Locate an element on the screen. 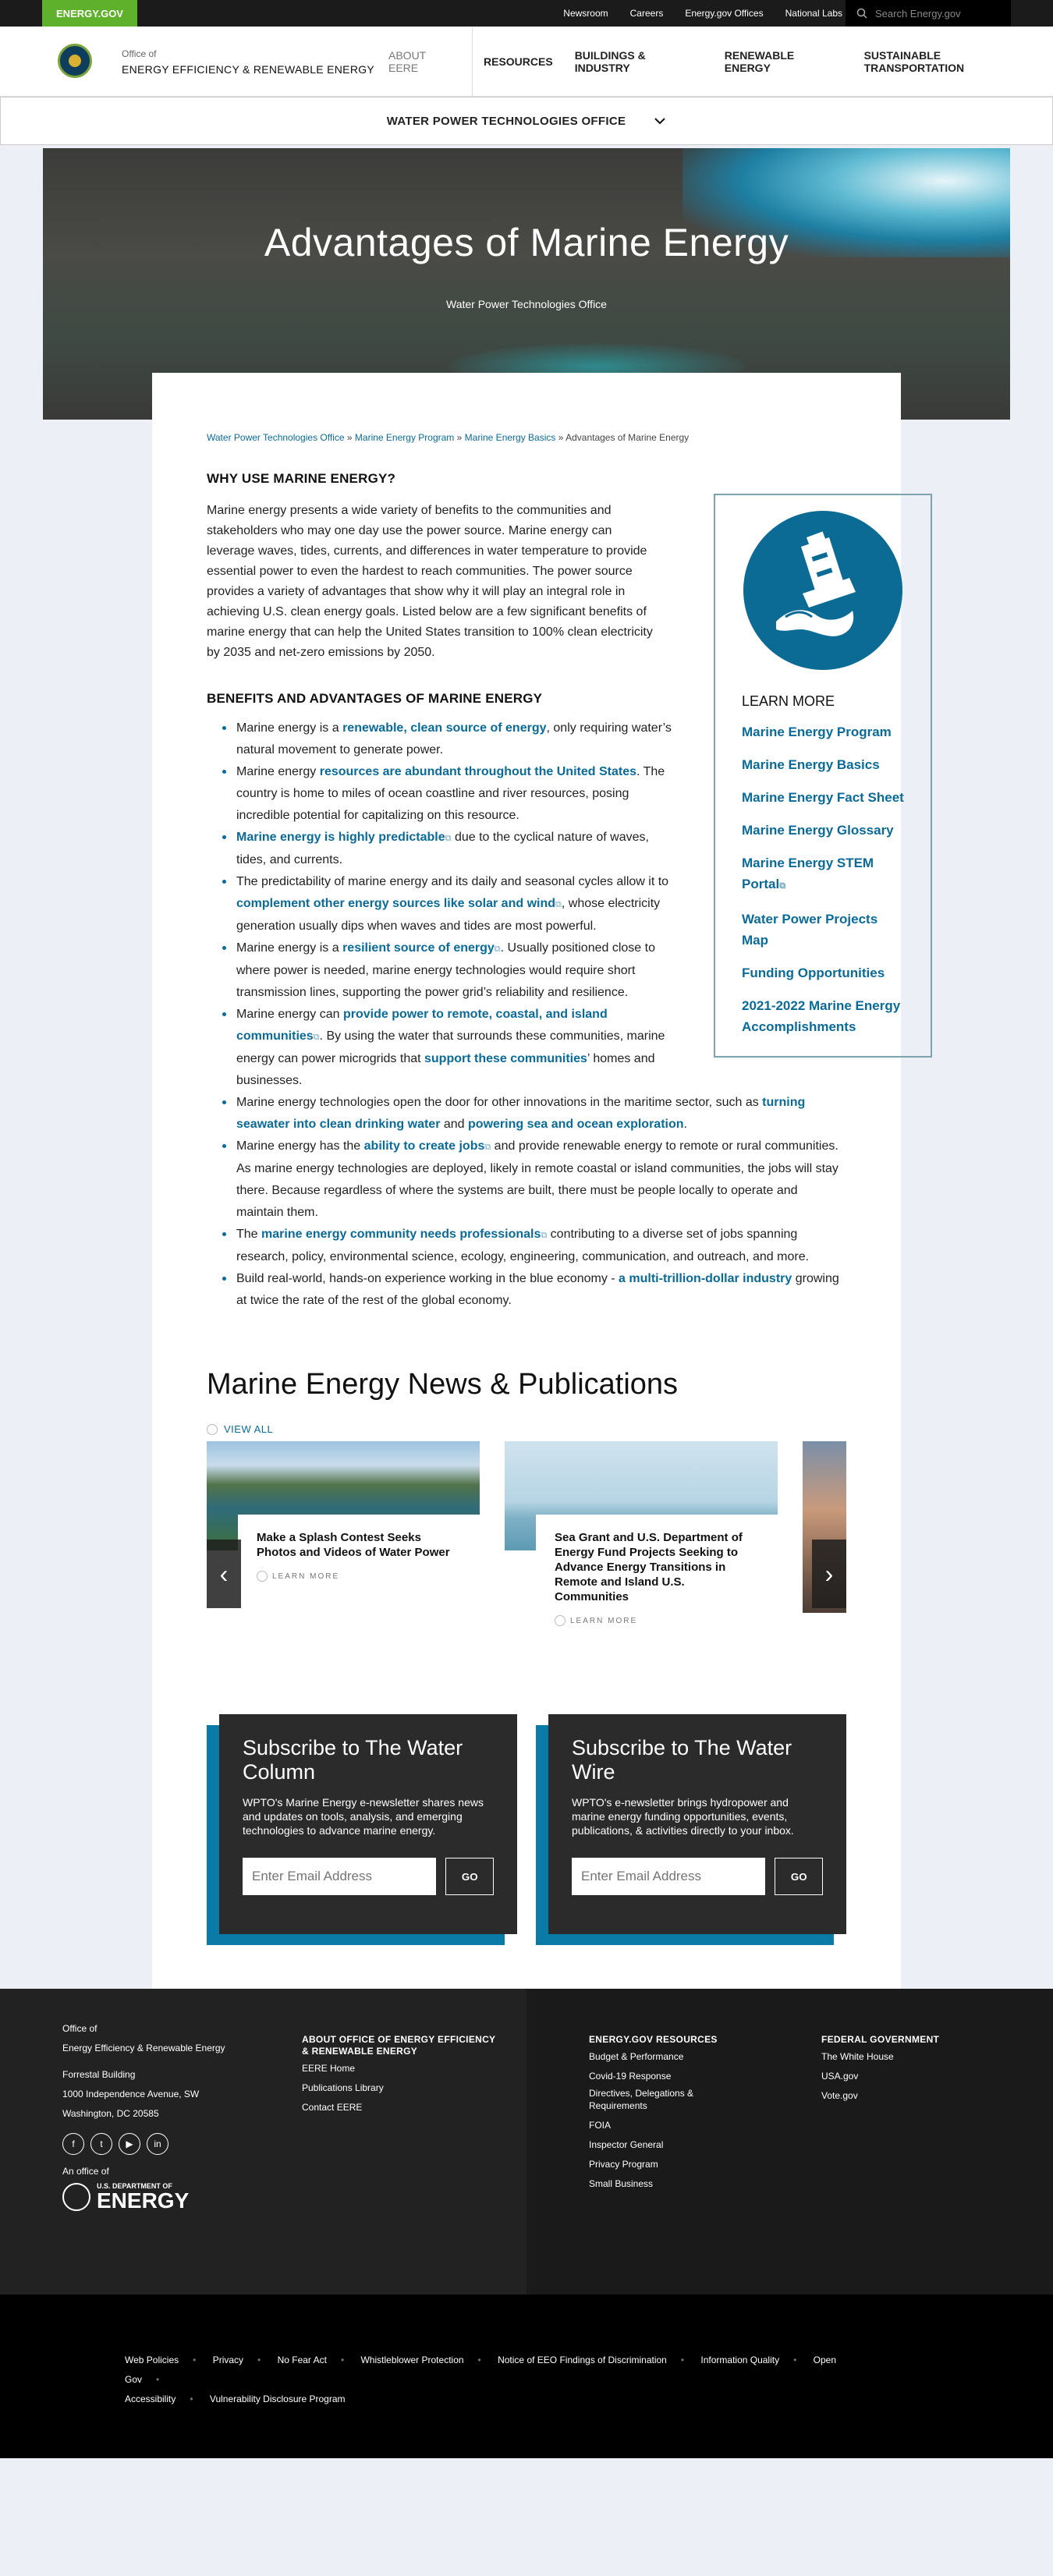 This screenshot has width=1053, height=2576. footer-link: Covid-19 Response is located at coordinates (667, 2076).